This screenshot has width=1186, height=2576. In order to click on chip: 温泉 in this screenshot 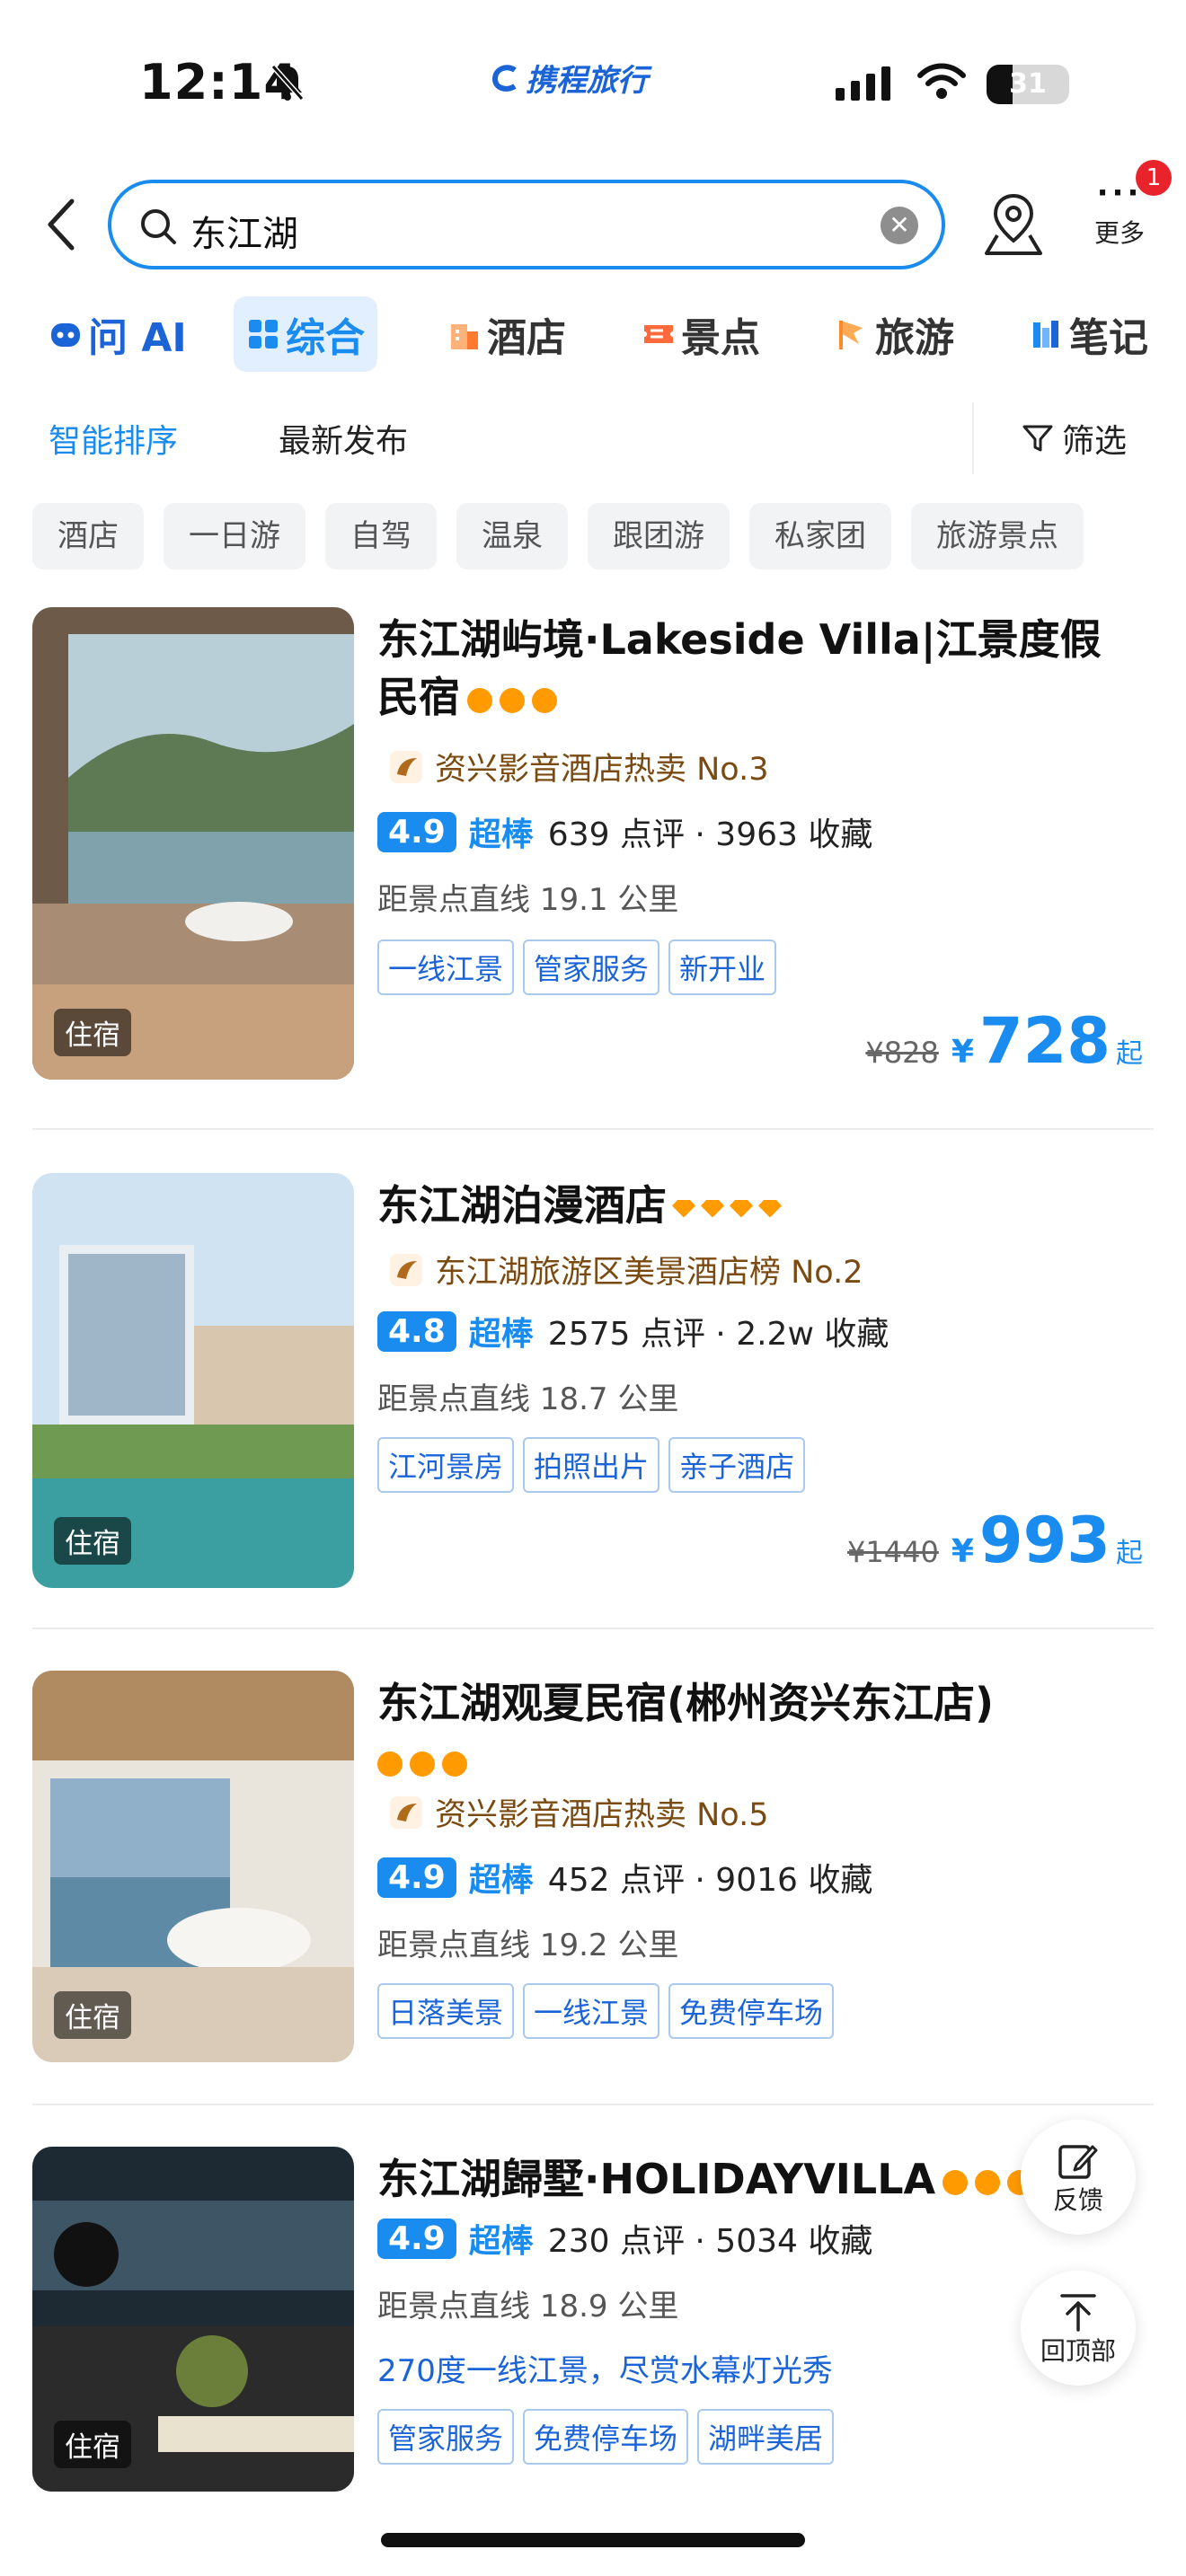, I will do `click(512, 536)`.